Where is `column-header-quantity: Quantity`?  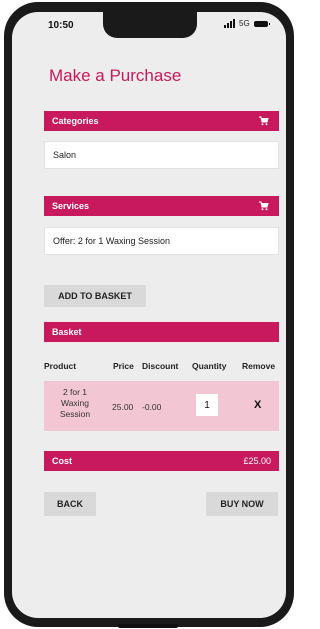
column-header-quantity: Quantity is located at coordinates (209, 366).